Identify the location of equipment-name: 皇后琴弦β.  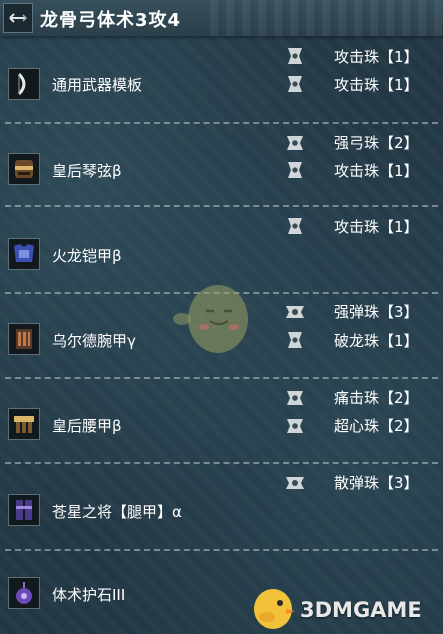
(87, 170).